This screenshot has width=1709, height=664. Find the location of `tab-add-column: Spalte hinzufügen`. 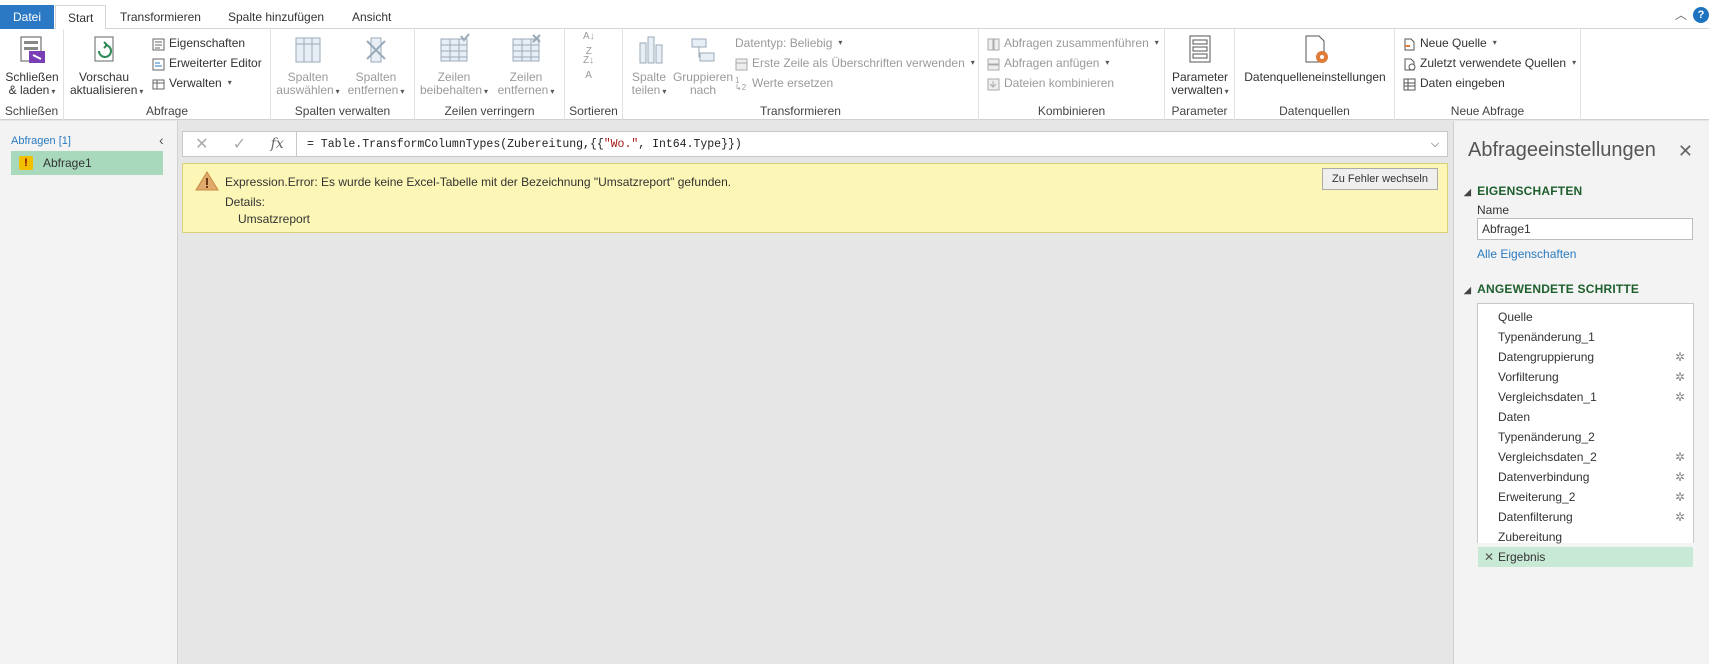

tab-add-column: Spalte hinzufügen is located at coordinates (276, 17).